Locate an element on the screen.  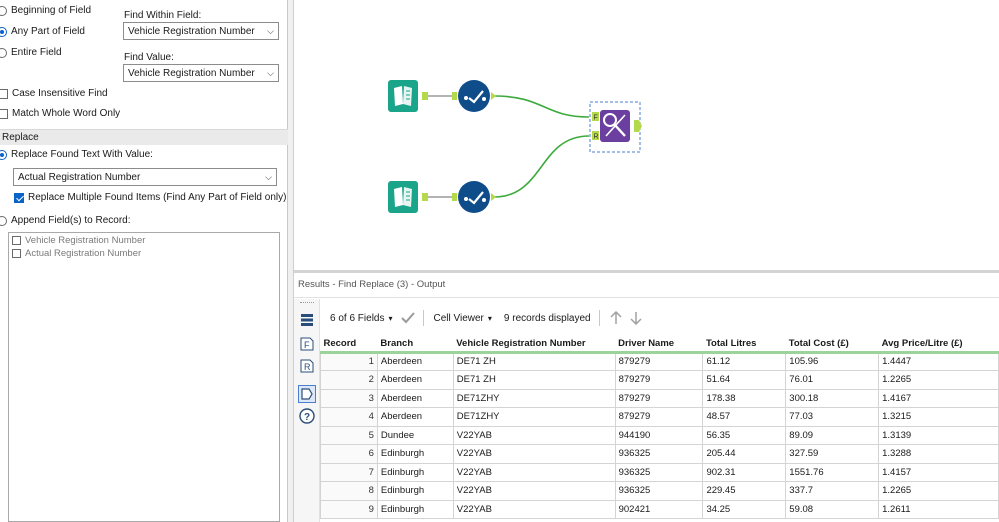
help-icon: ? is located at coordinates (307, 416).